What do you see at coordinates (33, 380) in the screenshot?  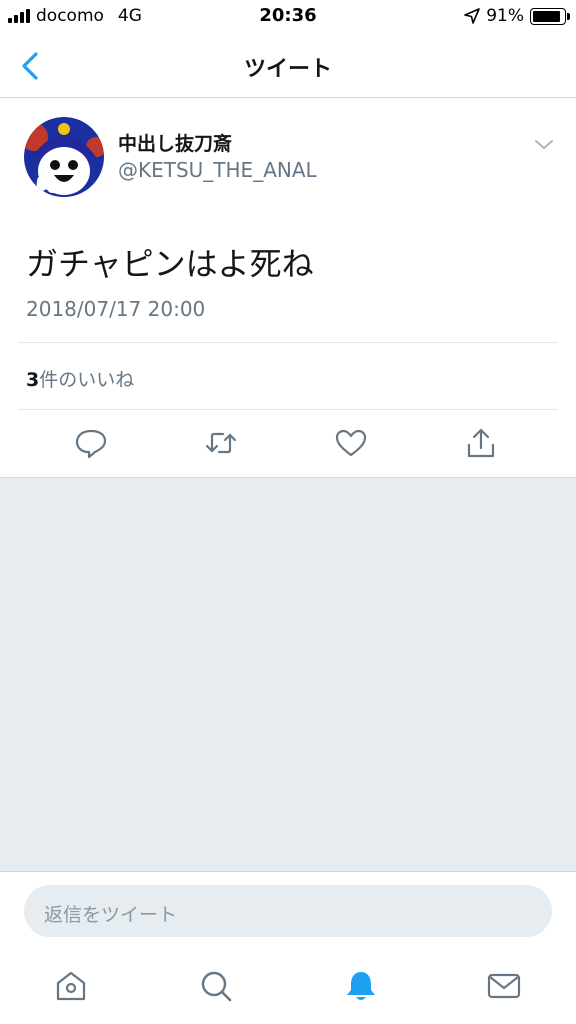 I see `likes-number: 3` at bounding box center [33, 380].